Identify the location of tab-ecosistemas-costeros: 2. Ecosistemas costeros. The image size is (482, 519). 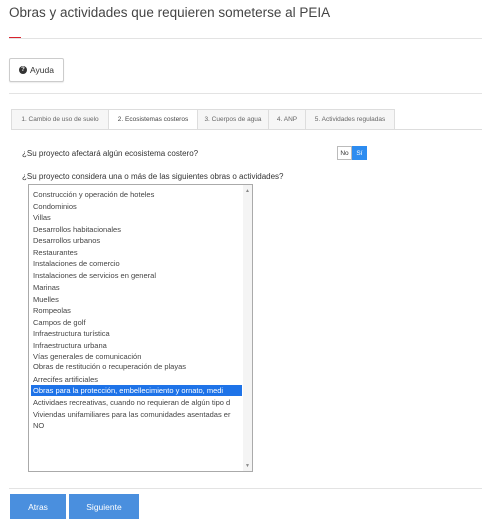
(152, 119).